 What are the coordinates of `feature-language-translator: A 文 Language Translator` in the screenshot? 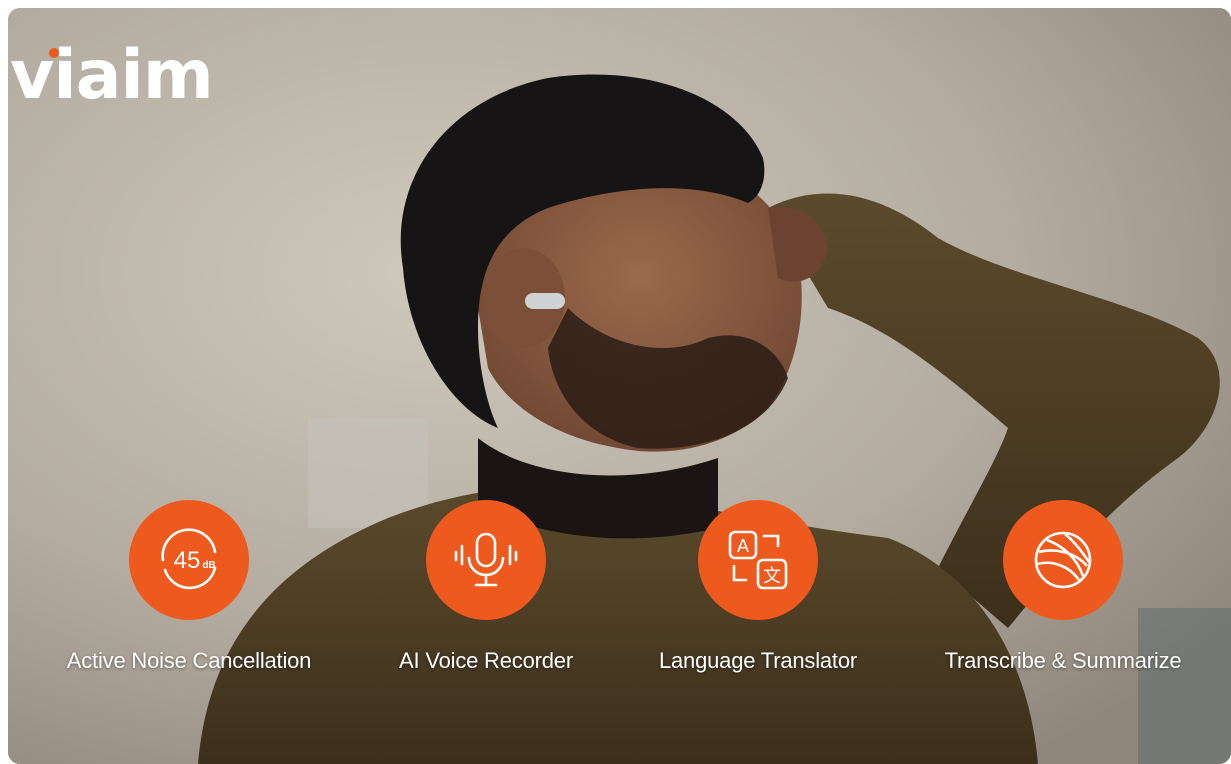 It's located at (758, 587).